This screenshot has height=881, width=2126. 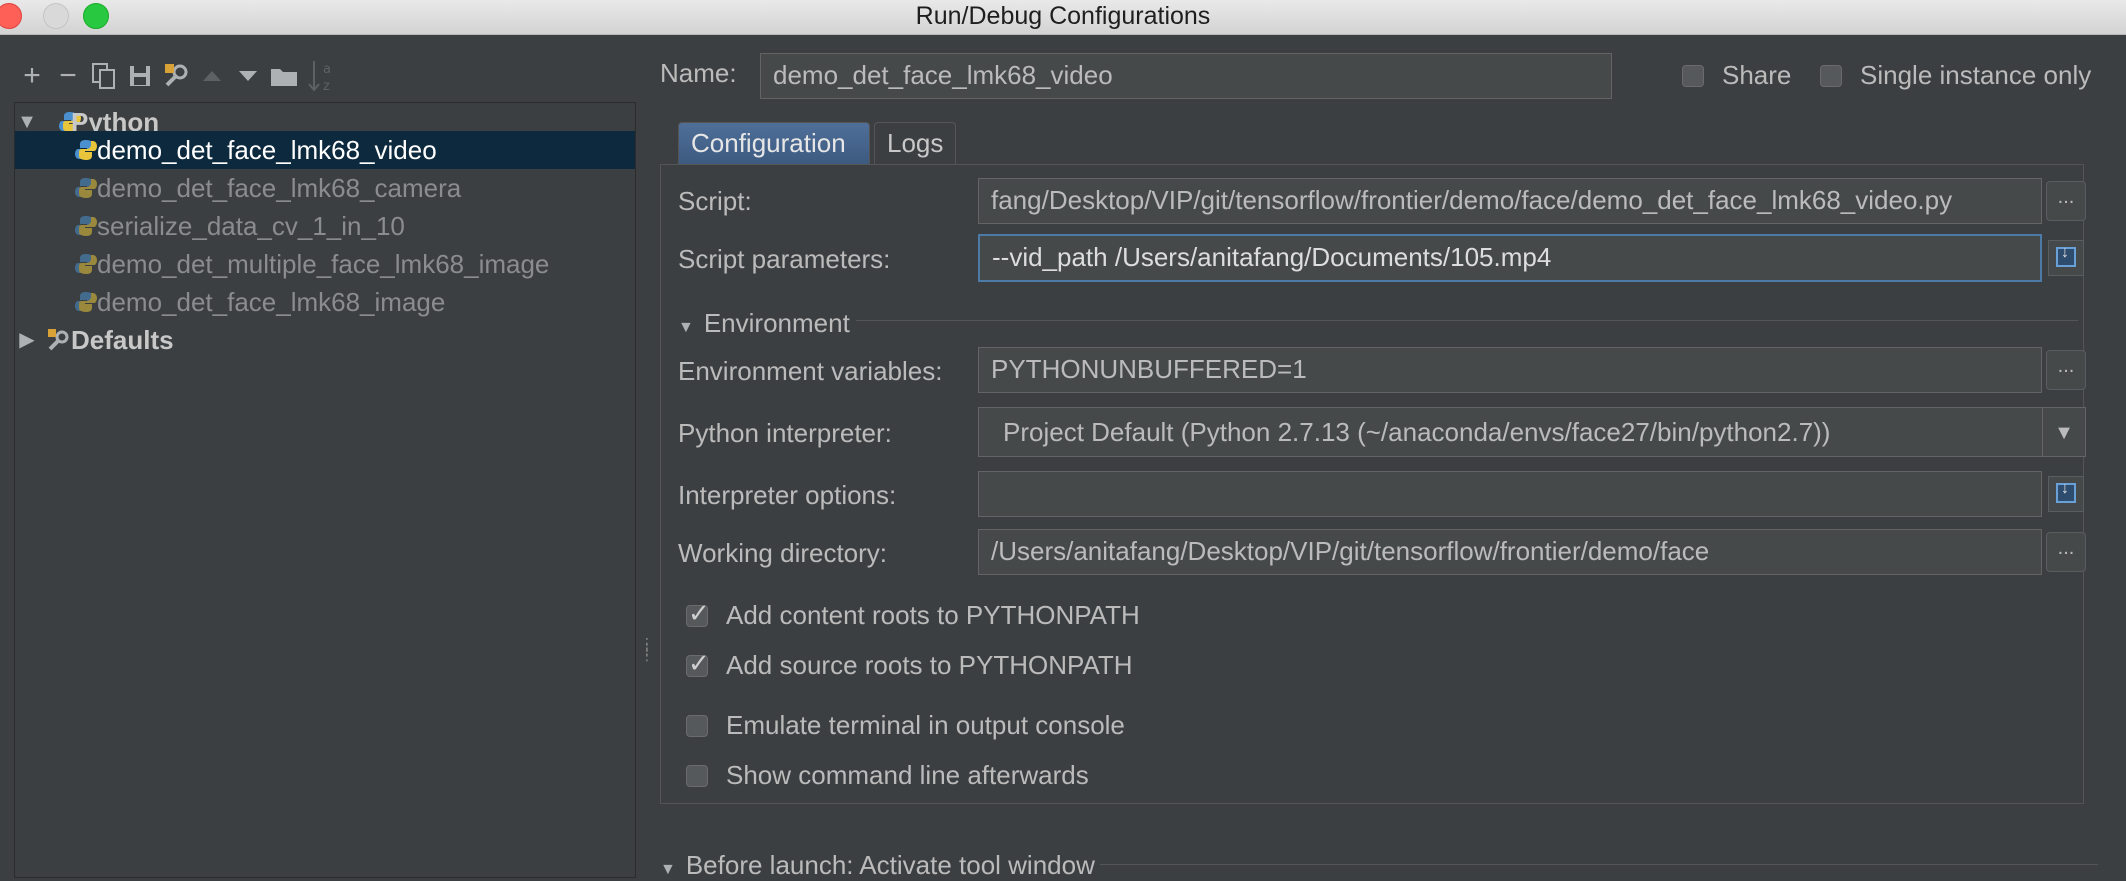 I want to click on environment-section: ▼ Environment, so click(x=764, y=323).